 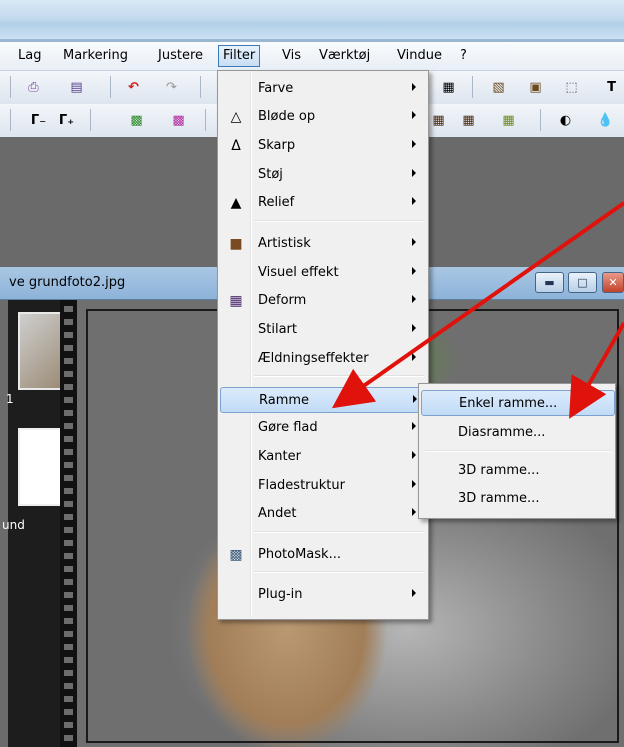 What do you see at coordinates (298, 272) in the screenshot?
I see `filter-menu-item-label: Visuel effekt` at bounding box center [298, 272].